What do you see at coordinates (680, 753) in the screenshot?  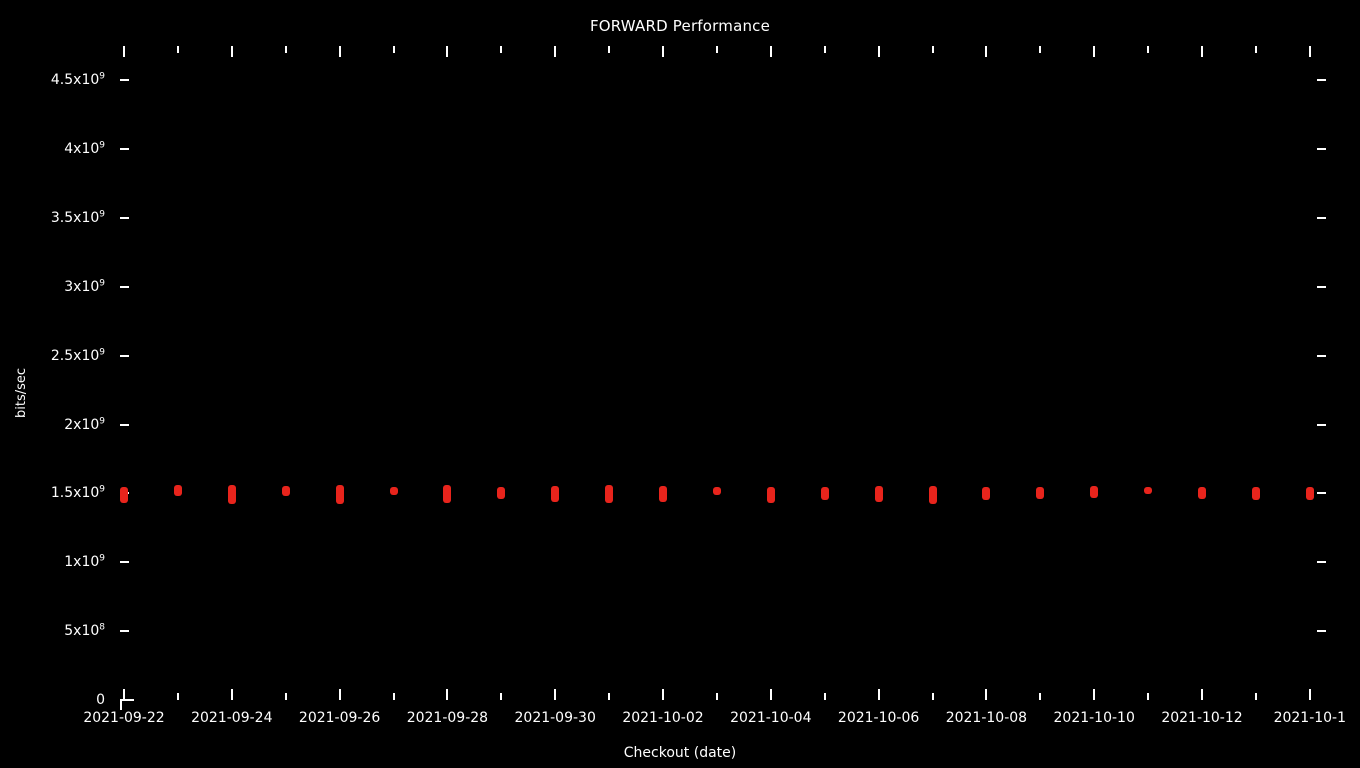 I see `x-axis-title: Checkout (date)` at bounding box center [680, 753].